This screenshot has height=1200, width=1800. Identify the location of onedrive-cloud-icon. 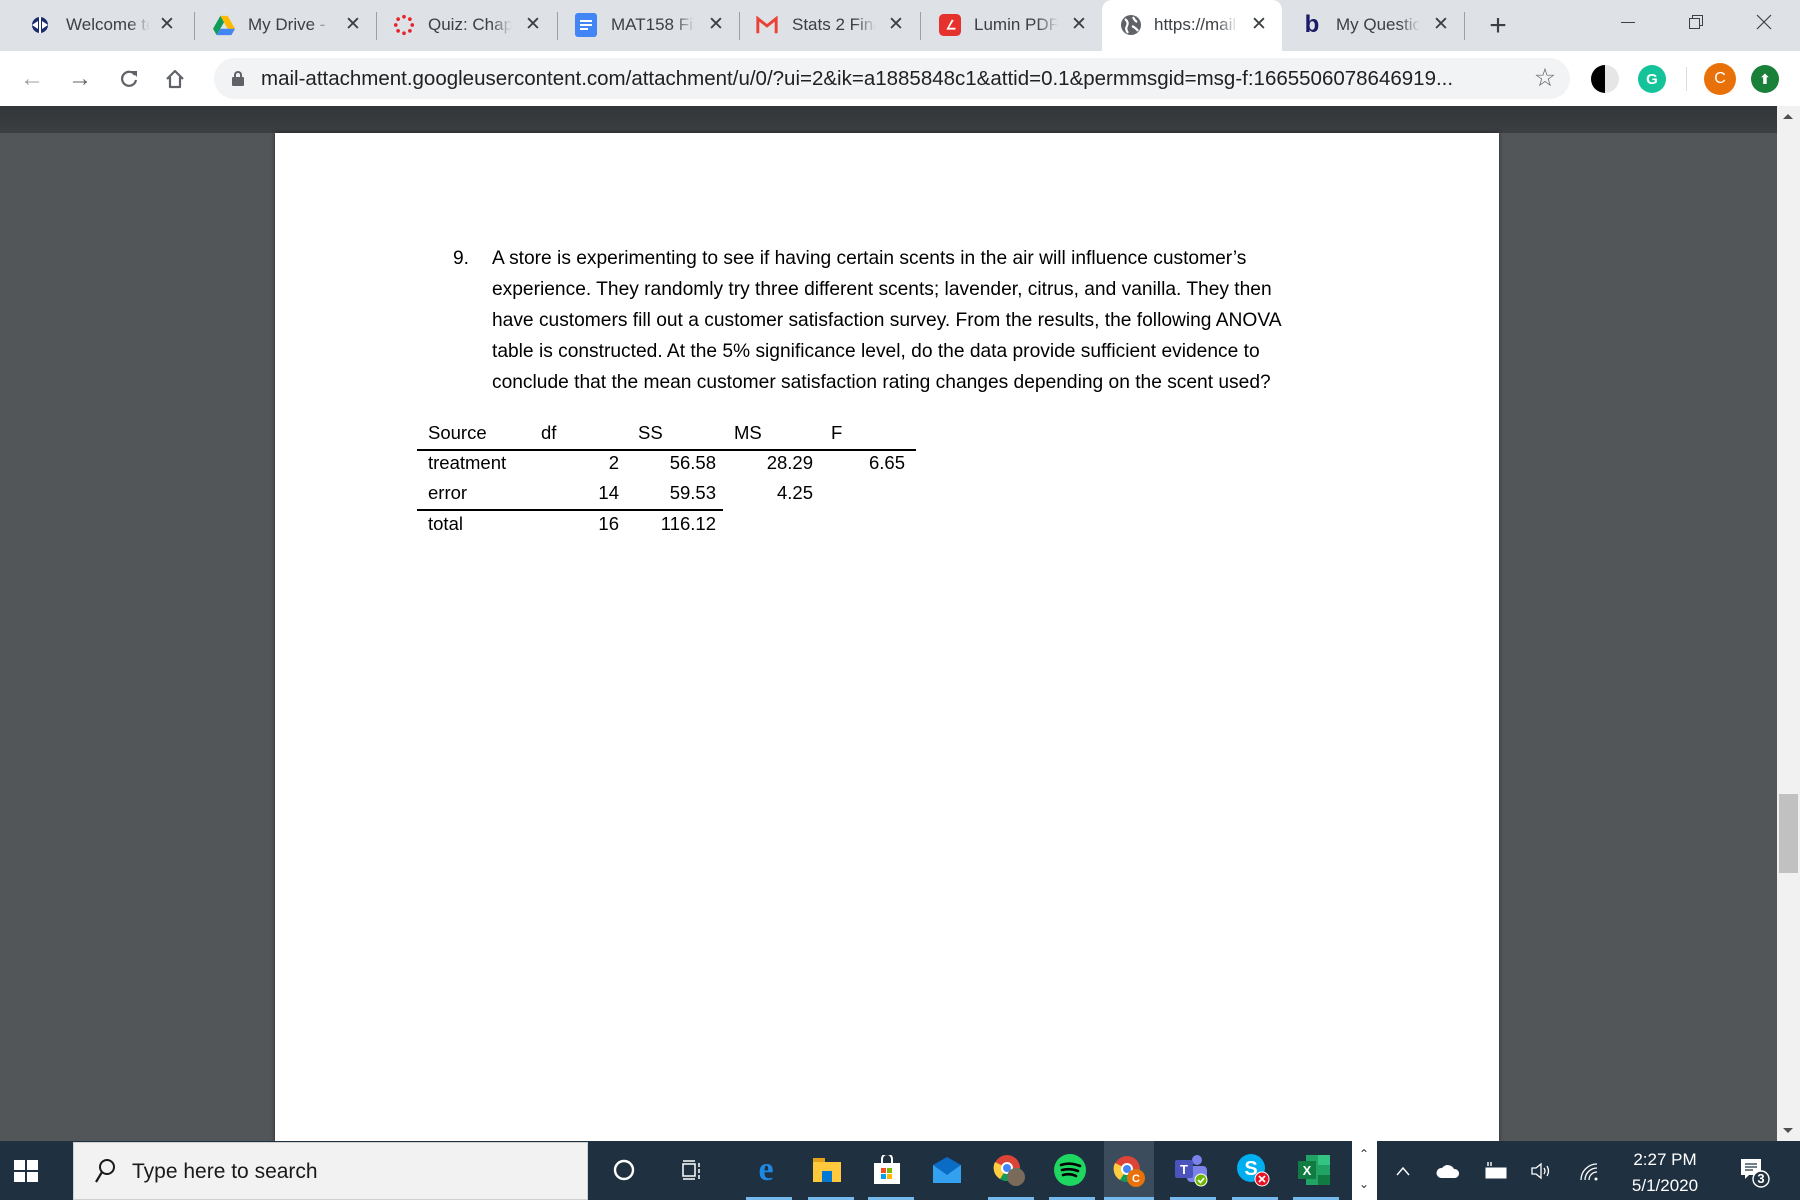
(1448, 1171).